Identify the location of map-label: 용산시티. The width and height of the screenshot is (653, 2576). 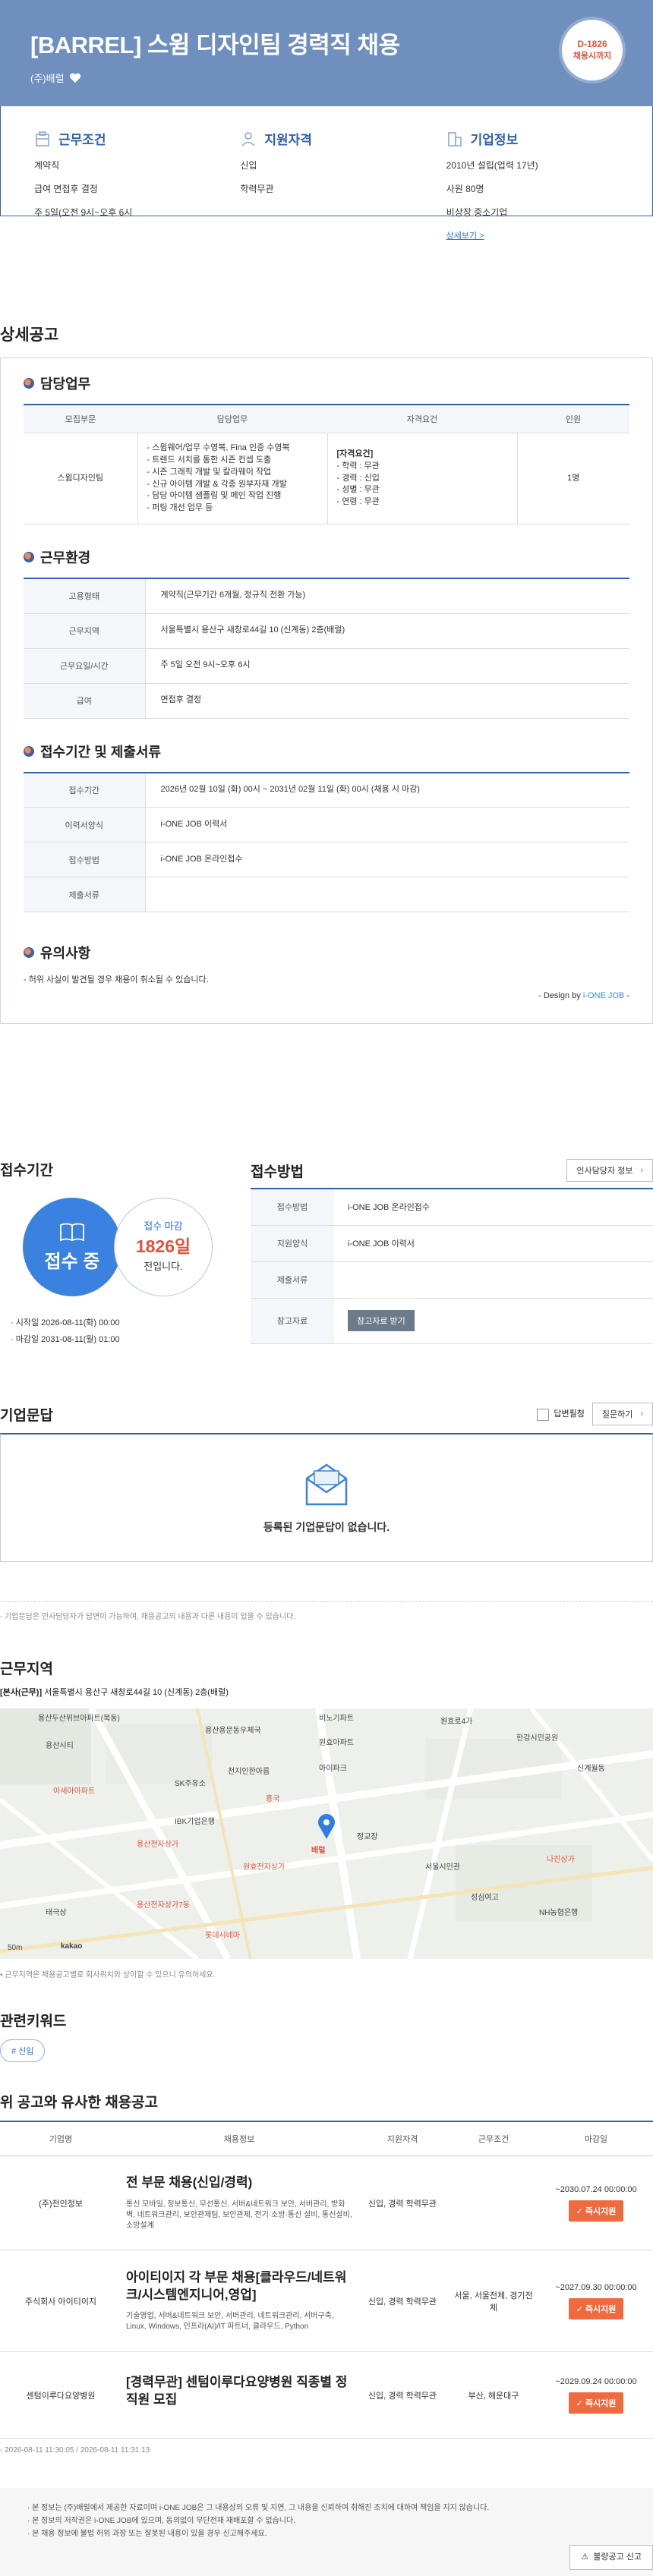
(60, 1746).